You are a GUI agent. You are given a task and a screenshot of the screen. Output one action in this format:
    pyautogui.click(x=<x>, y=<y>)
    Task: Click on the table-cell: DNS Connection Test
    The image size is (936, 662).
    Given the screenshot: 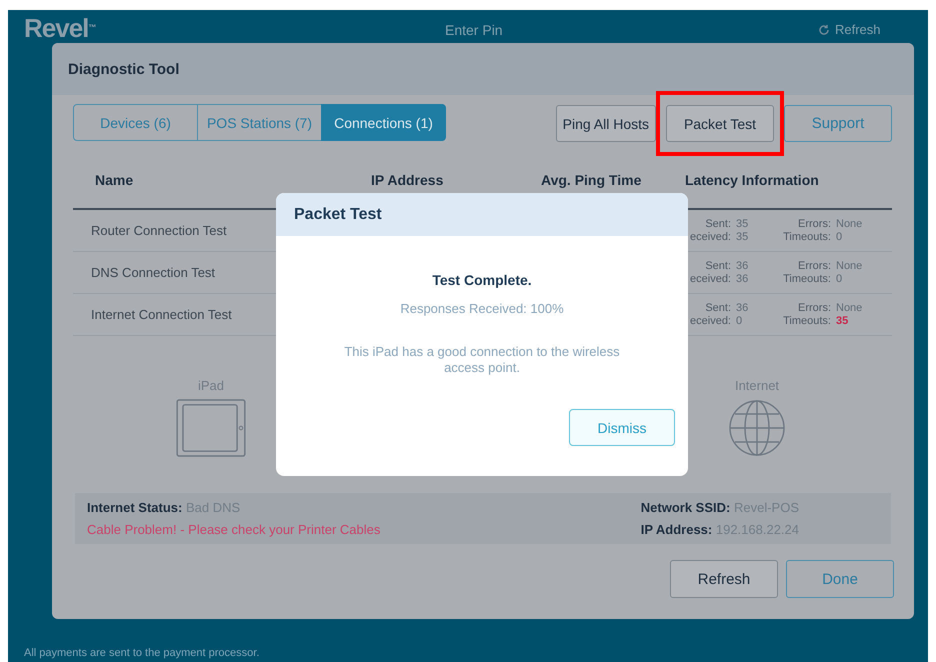 What is the action you would take?
    pyautogui.click(x=153, y=272)
    